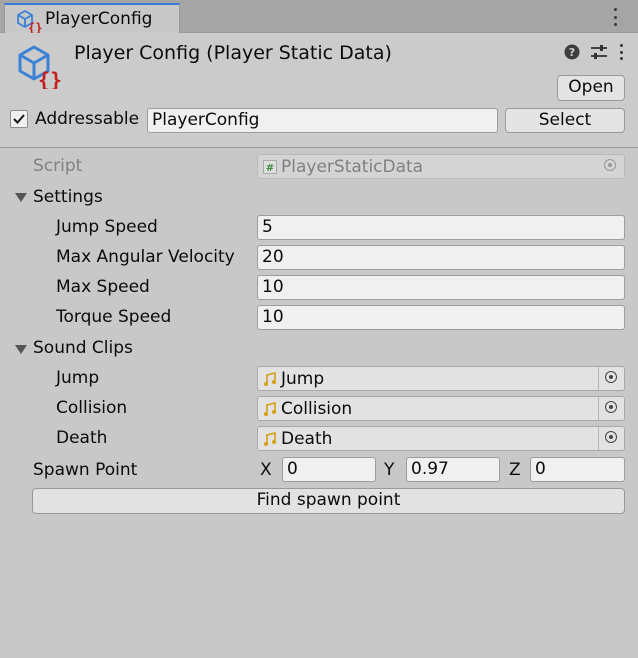  I want to click on collision-clip-field: Collision, so click(441, 408).